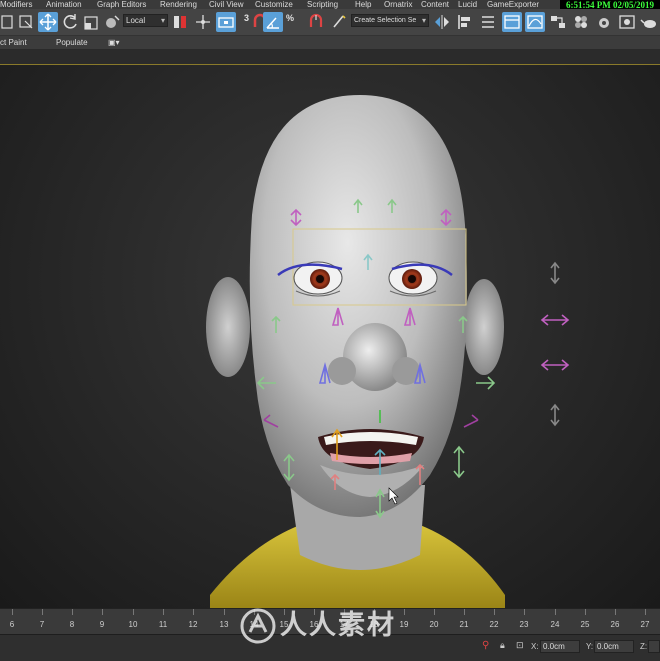 The image size is (660, 661). I want to click on frame-window-icon, so click(627, 22).